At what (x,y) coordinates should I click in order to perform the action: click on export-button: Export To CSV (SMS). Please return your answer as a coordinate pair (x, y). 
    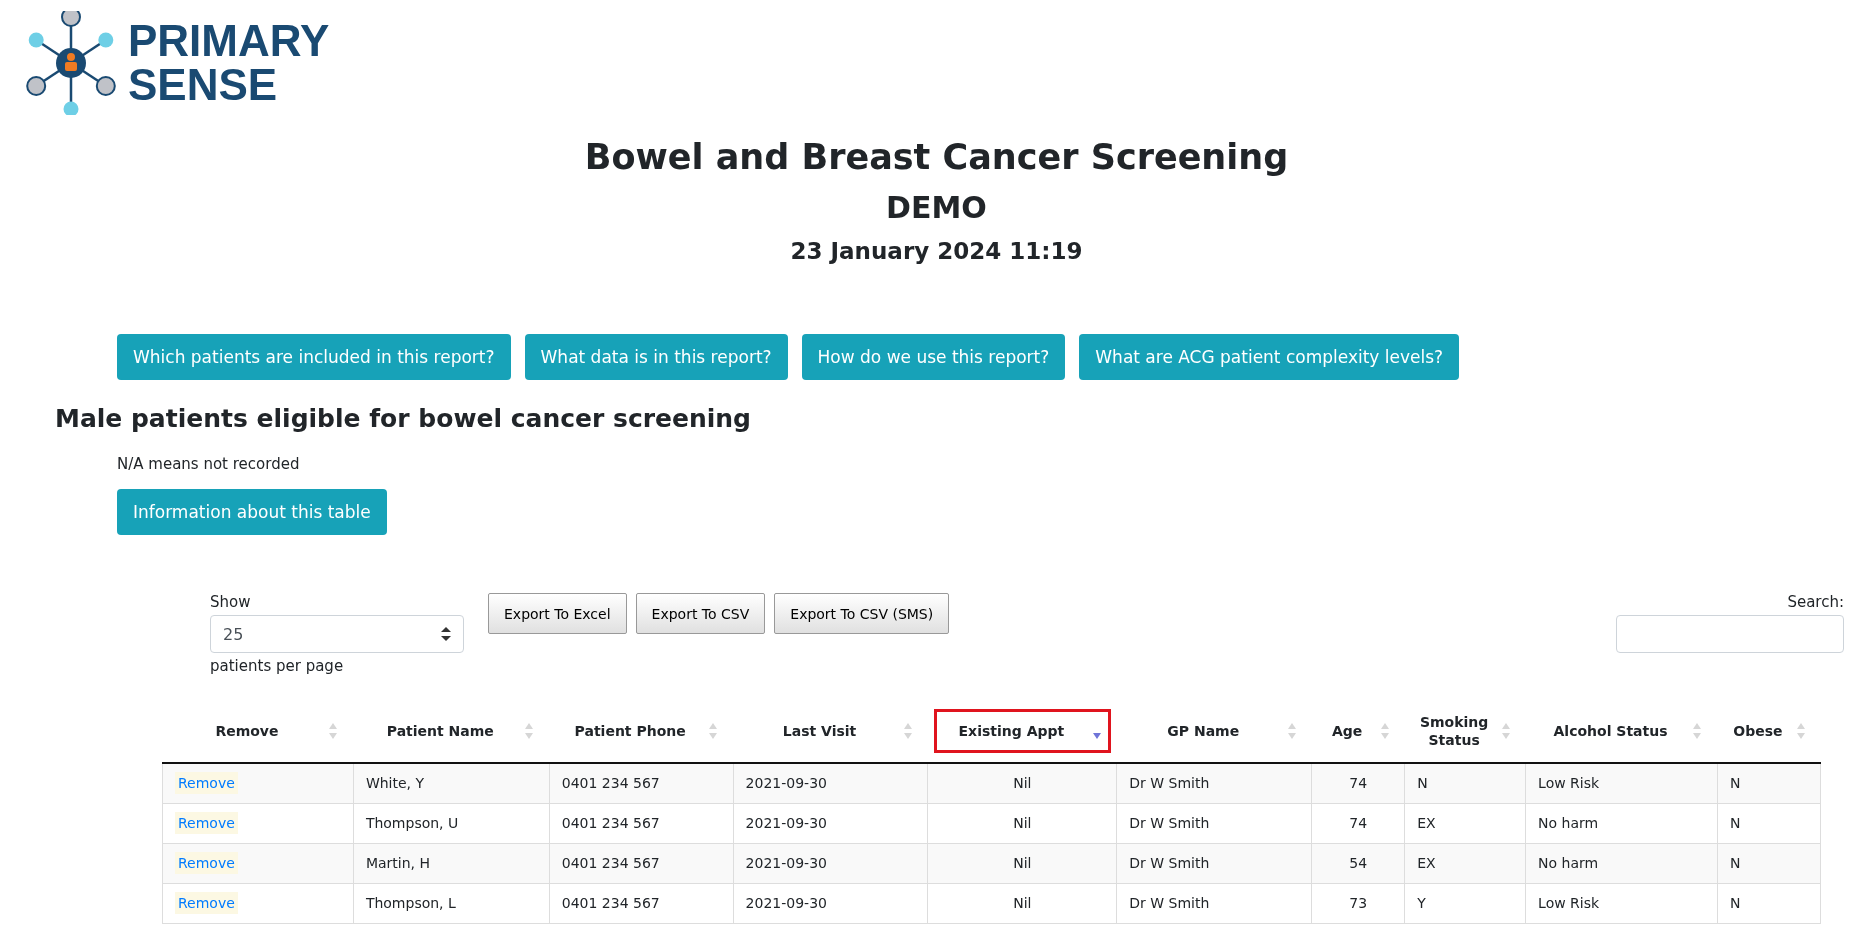
    Looking at the image, I should click on (862, 613).